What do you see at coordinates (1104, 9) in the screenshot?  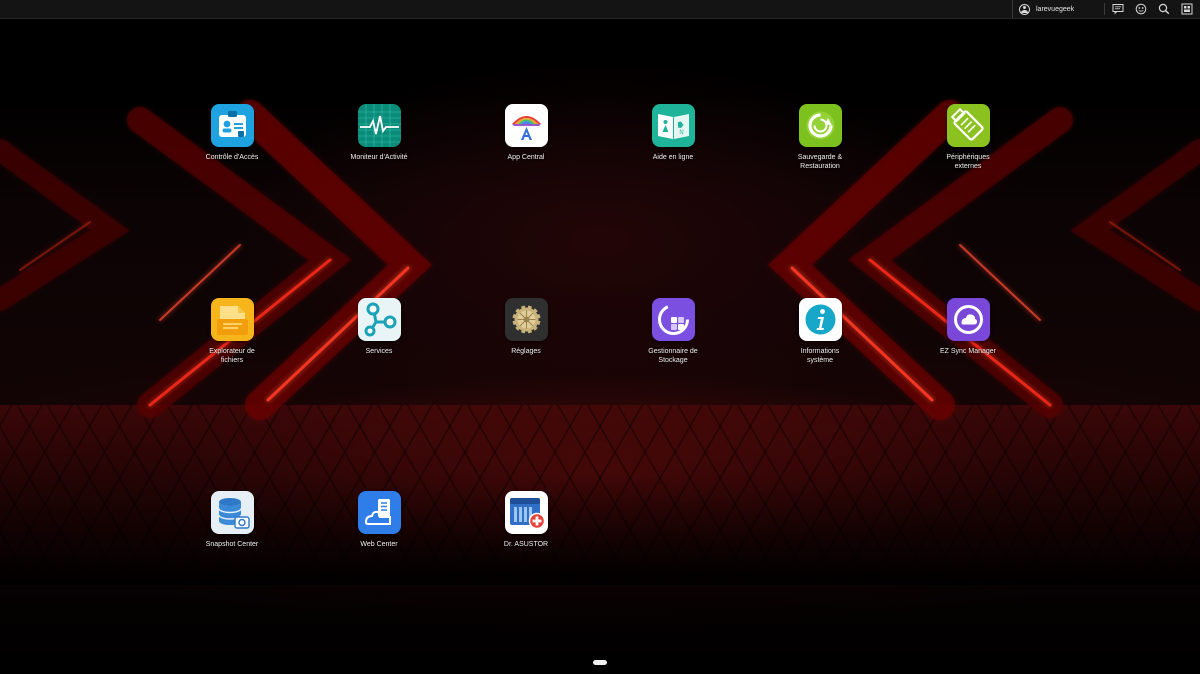 I see `top-bar-divider` at bounding box center [1104, 9].